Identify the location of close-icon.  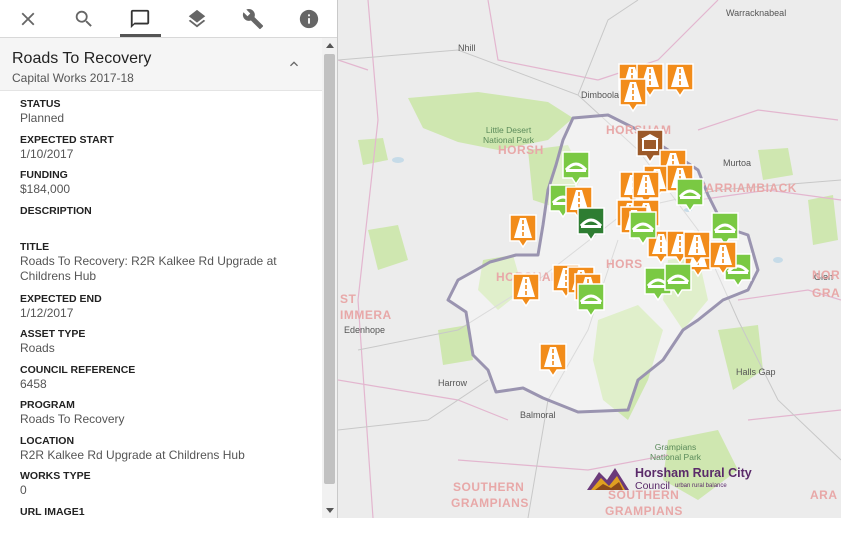
(28, 19).